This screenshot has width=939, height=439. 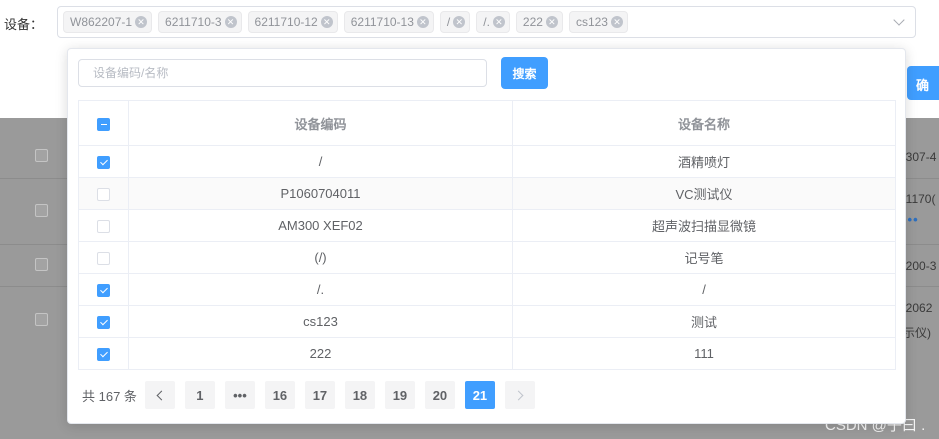 I want to click on cell-device-name: VC测试仪, so click(x=704, y=193).